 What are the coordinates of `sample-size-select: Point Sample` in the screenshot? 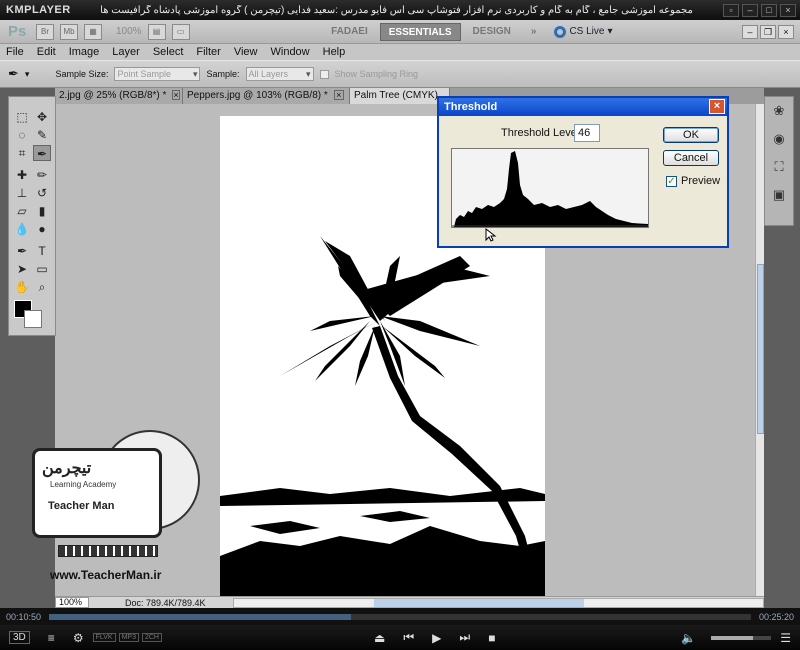 It's located at (157, 74).